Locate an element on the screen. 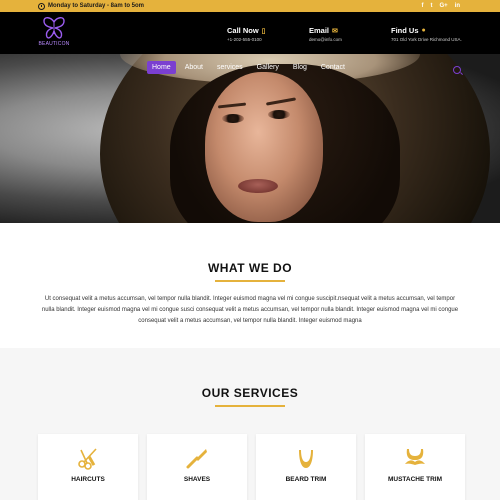 The image size is (500, 500). site-logo: BEAUTICON is located at coordinates (54, 34).